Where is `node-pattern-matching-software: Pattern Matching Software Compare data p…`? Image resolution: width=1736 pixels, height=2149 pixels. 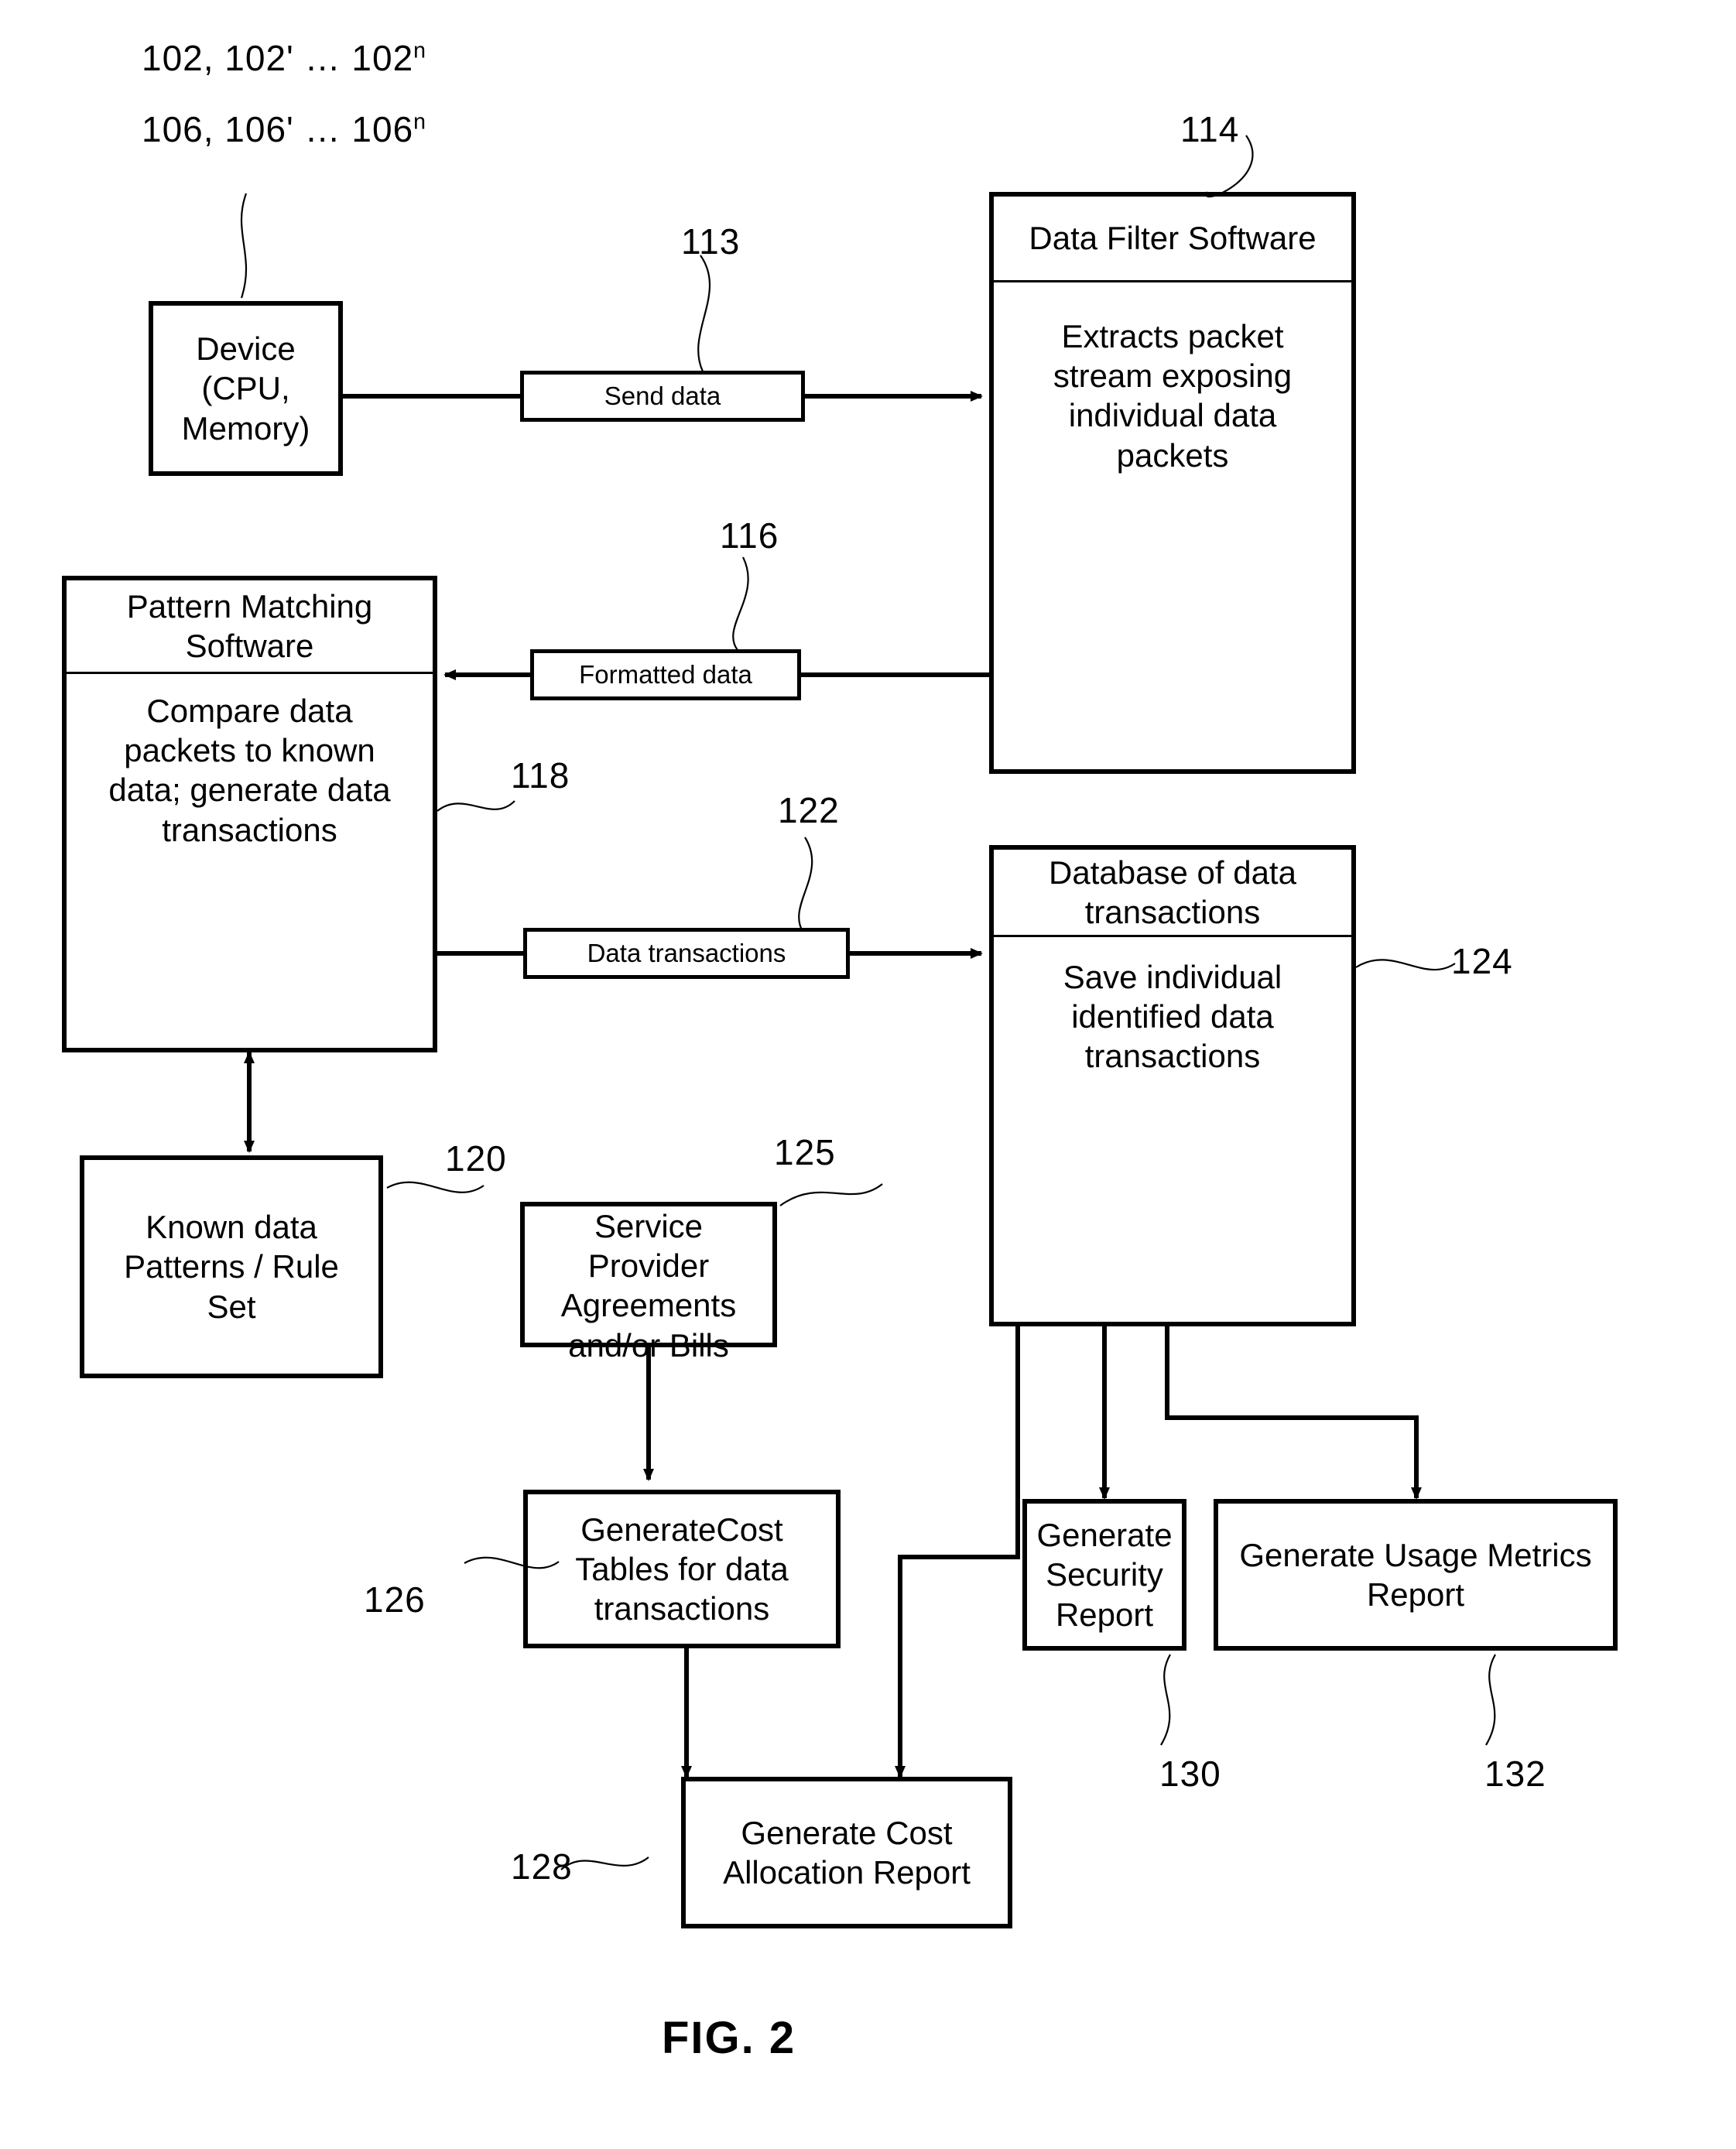 node-pattern-matching-software: Pattern Matching Software Compare data p… is located at coordinates (249, 814).